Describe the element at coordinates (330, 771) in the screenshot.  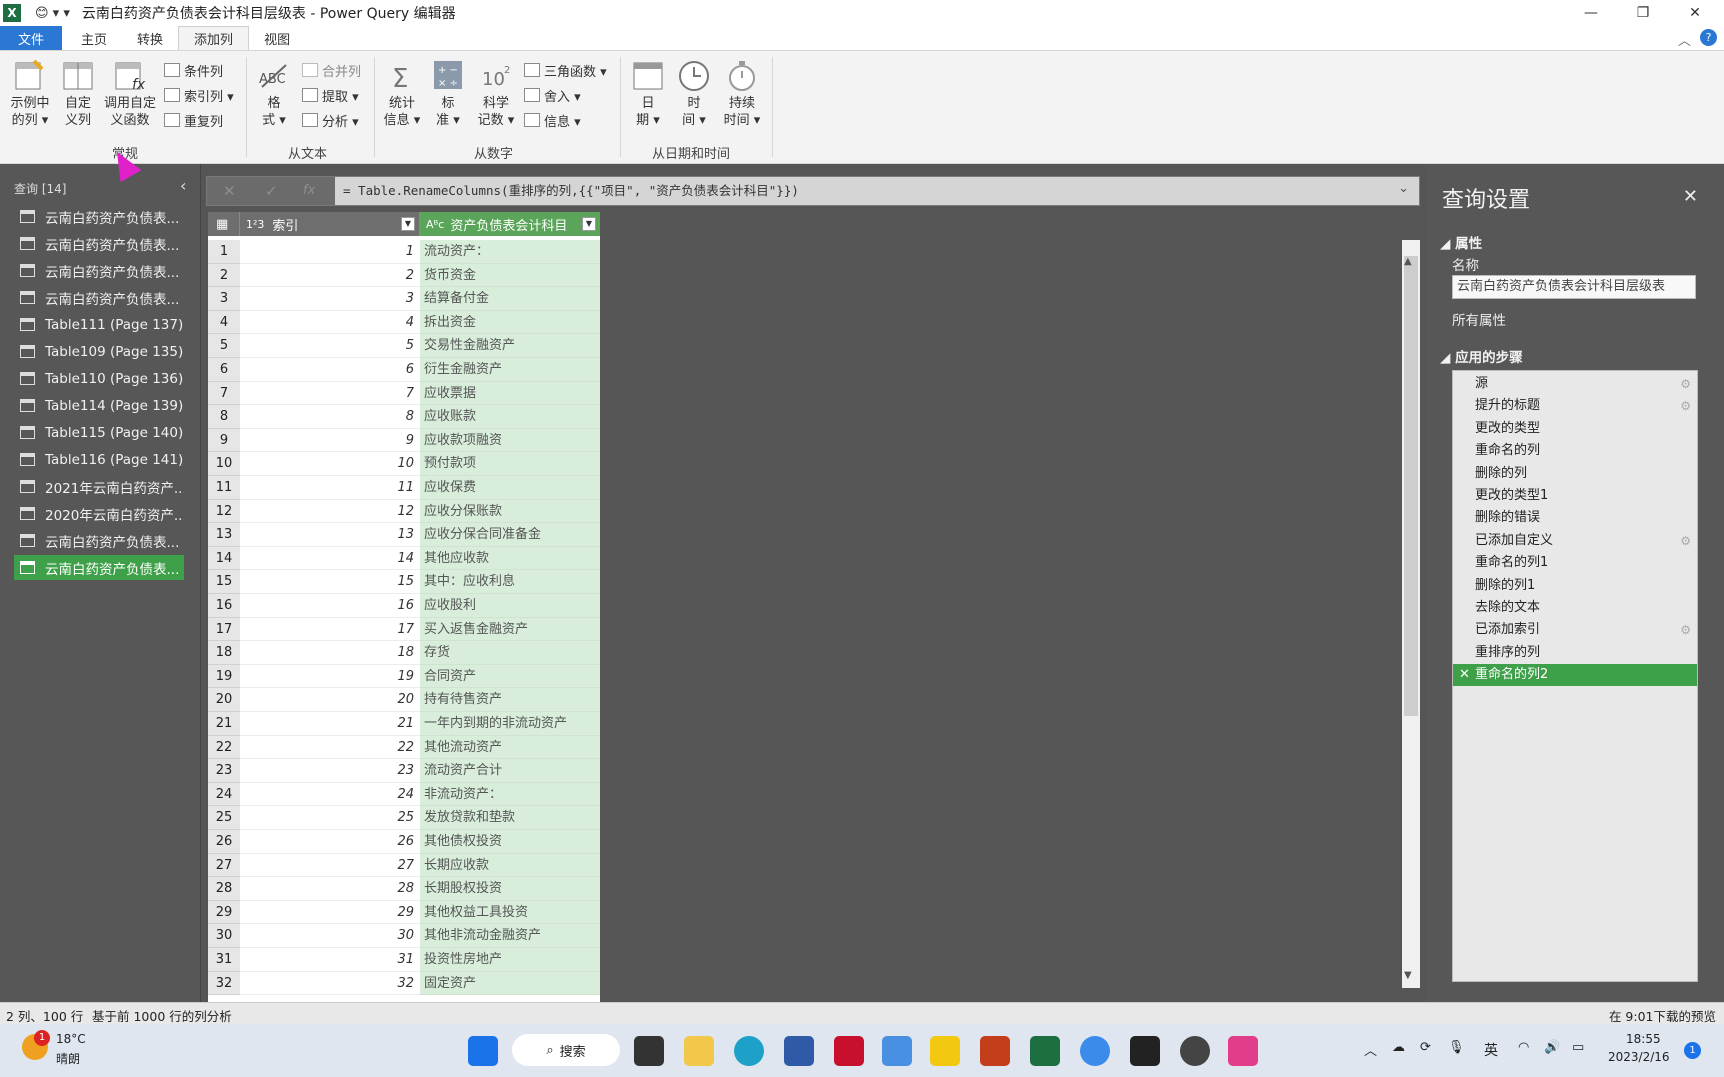
I see `index-cell: 23` at that location.